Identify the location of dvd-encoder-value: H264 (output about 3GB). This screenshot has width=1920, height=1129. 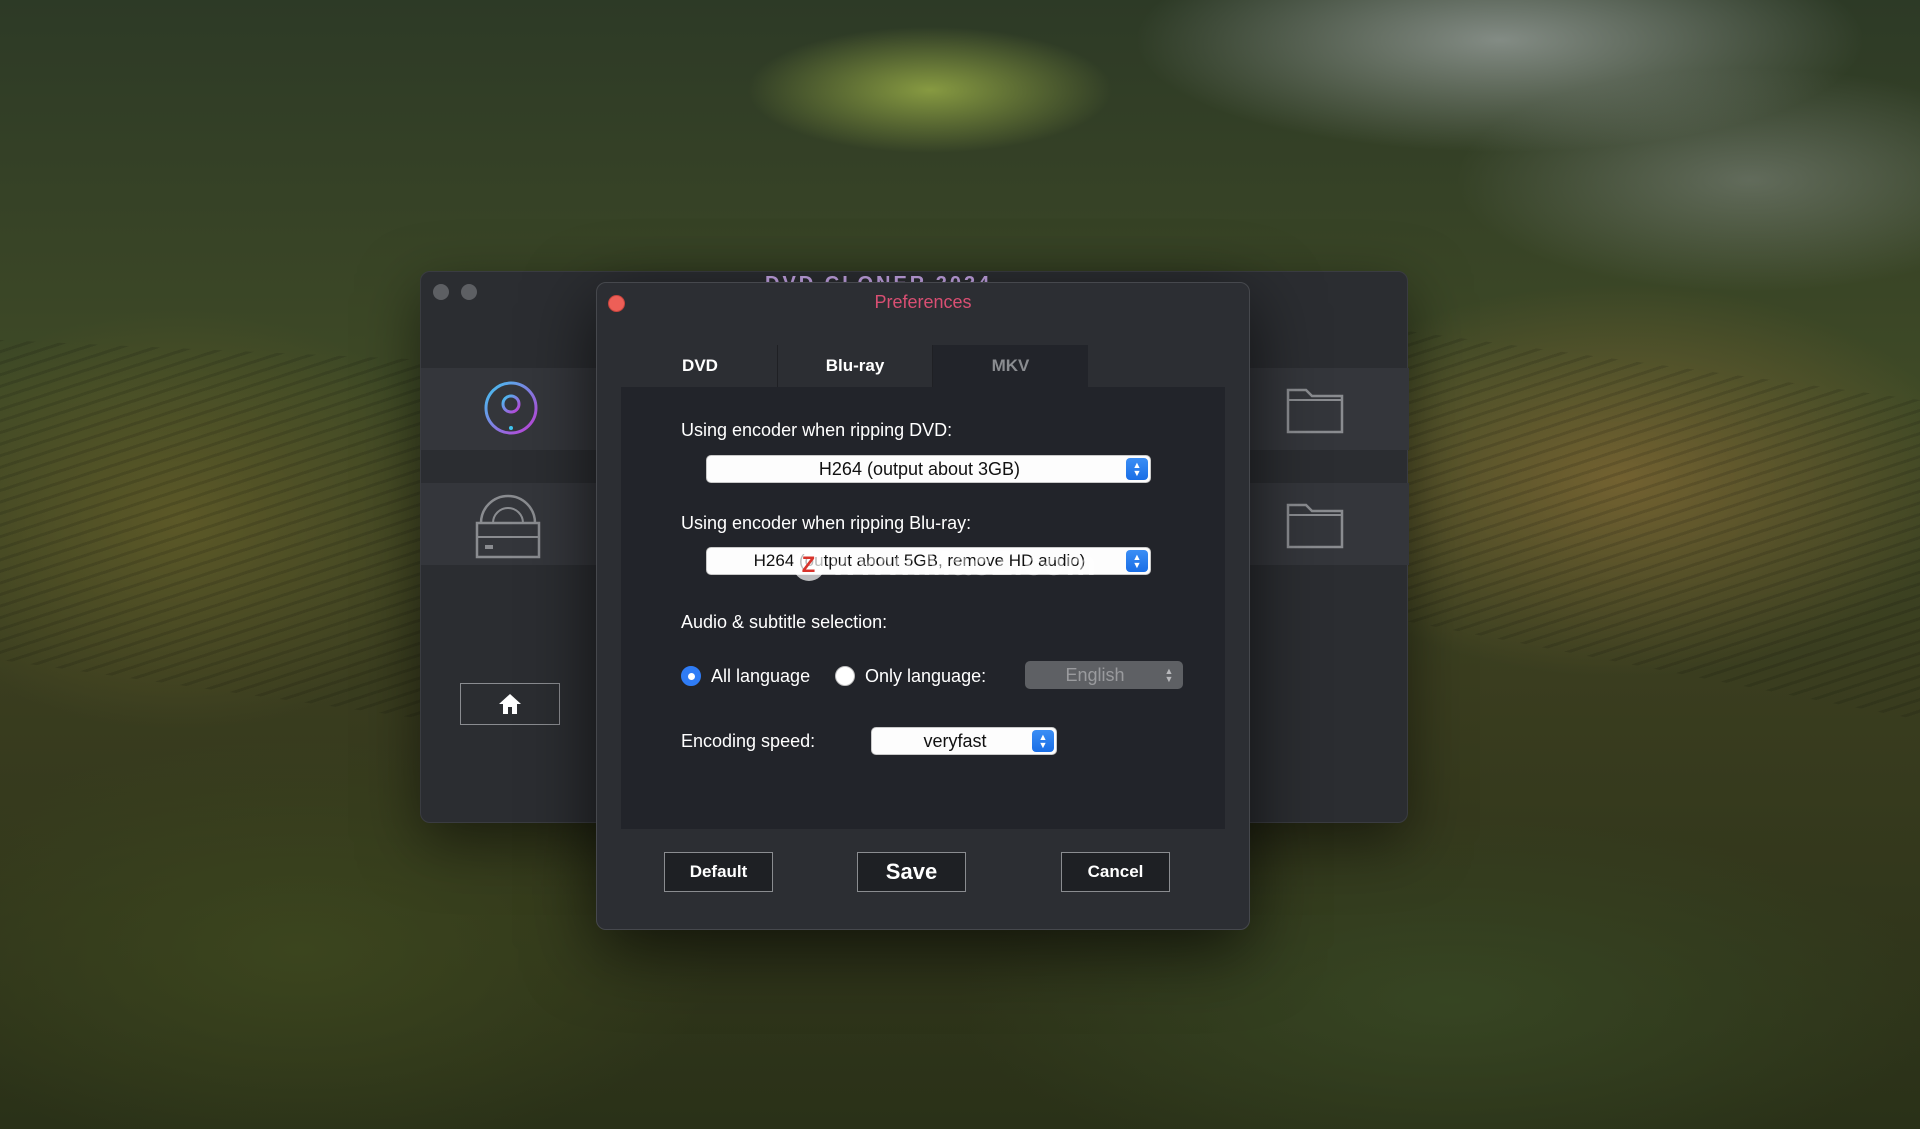
(919, 468).